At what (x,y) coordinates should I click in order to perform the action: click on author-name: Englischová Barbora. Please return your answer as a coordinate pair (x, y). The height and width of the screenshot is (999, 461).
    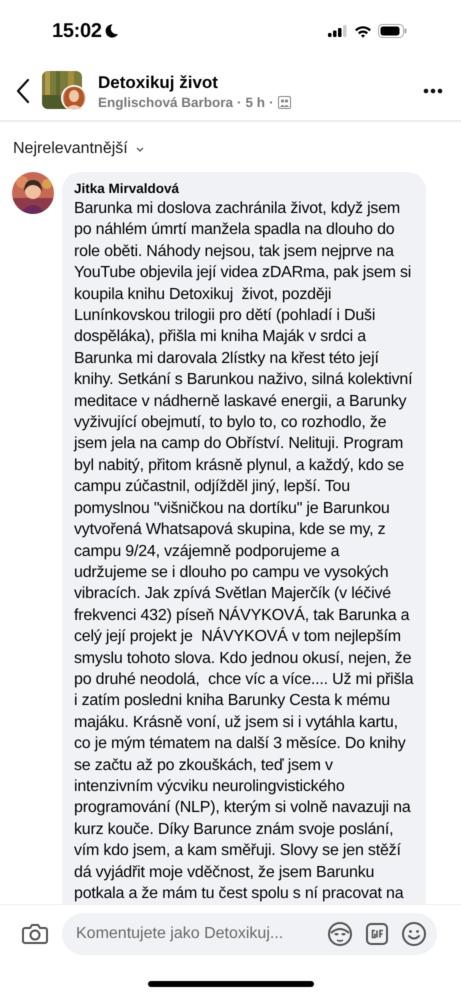
    Looking at the image, I should click on (166, 102).